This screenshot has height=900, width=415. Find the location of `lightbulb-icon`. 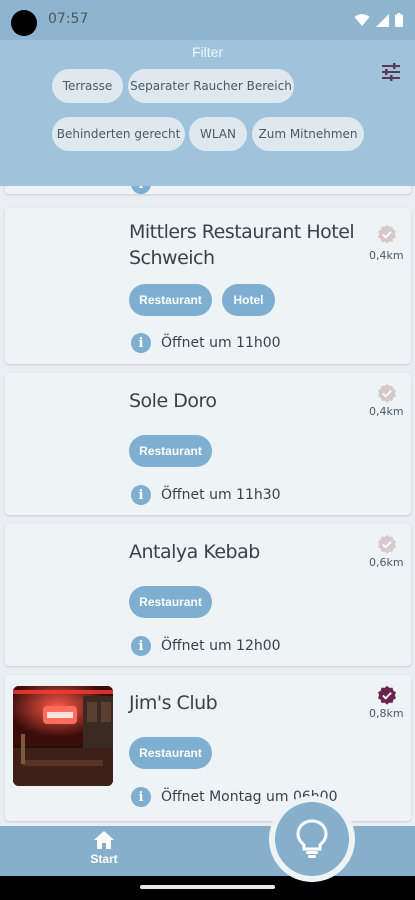

lightbulb-icon is located at coordinates (312, 838).